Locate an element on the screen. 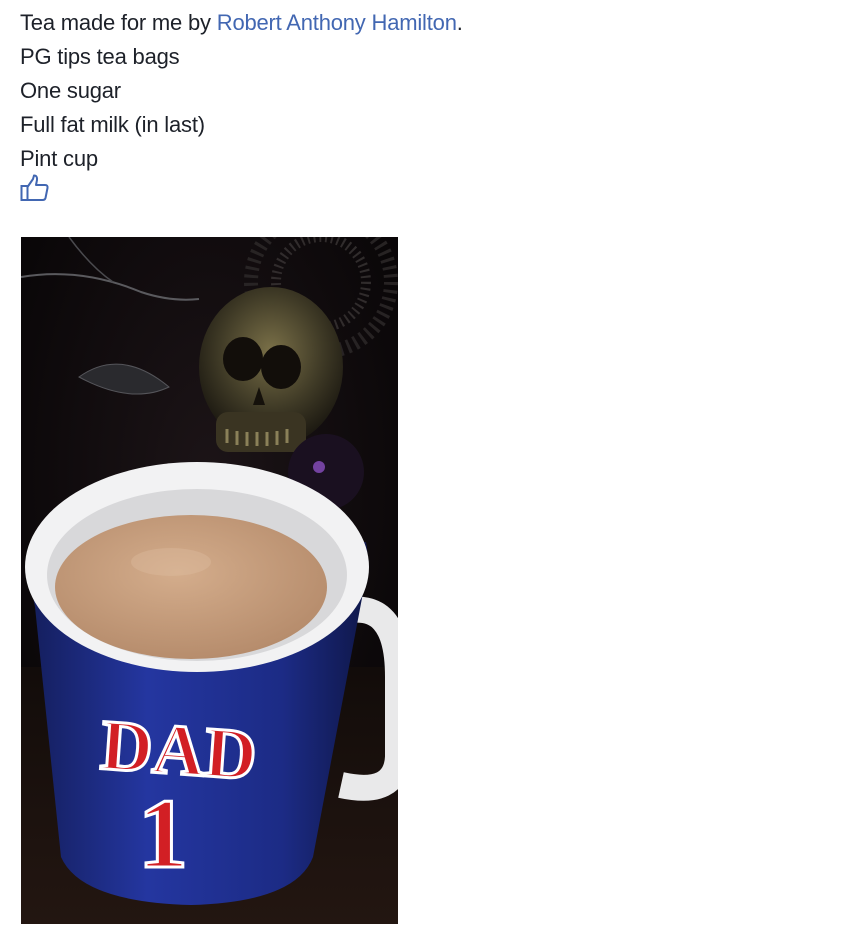 Image resolution: width=850 pixels, height=943 pixels. post-line-sugar: One sugar is located at coordinates (70, 90).